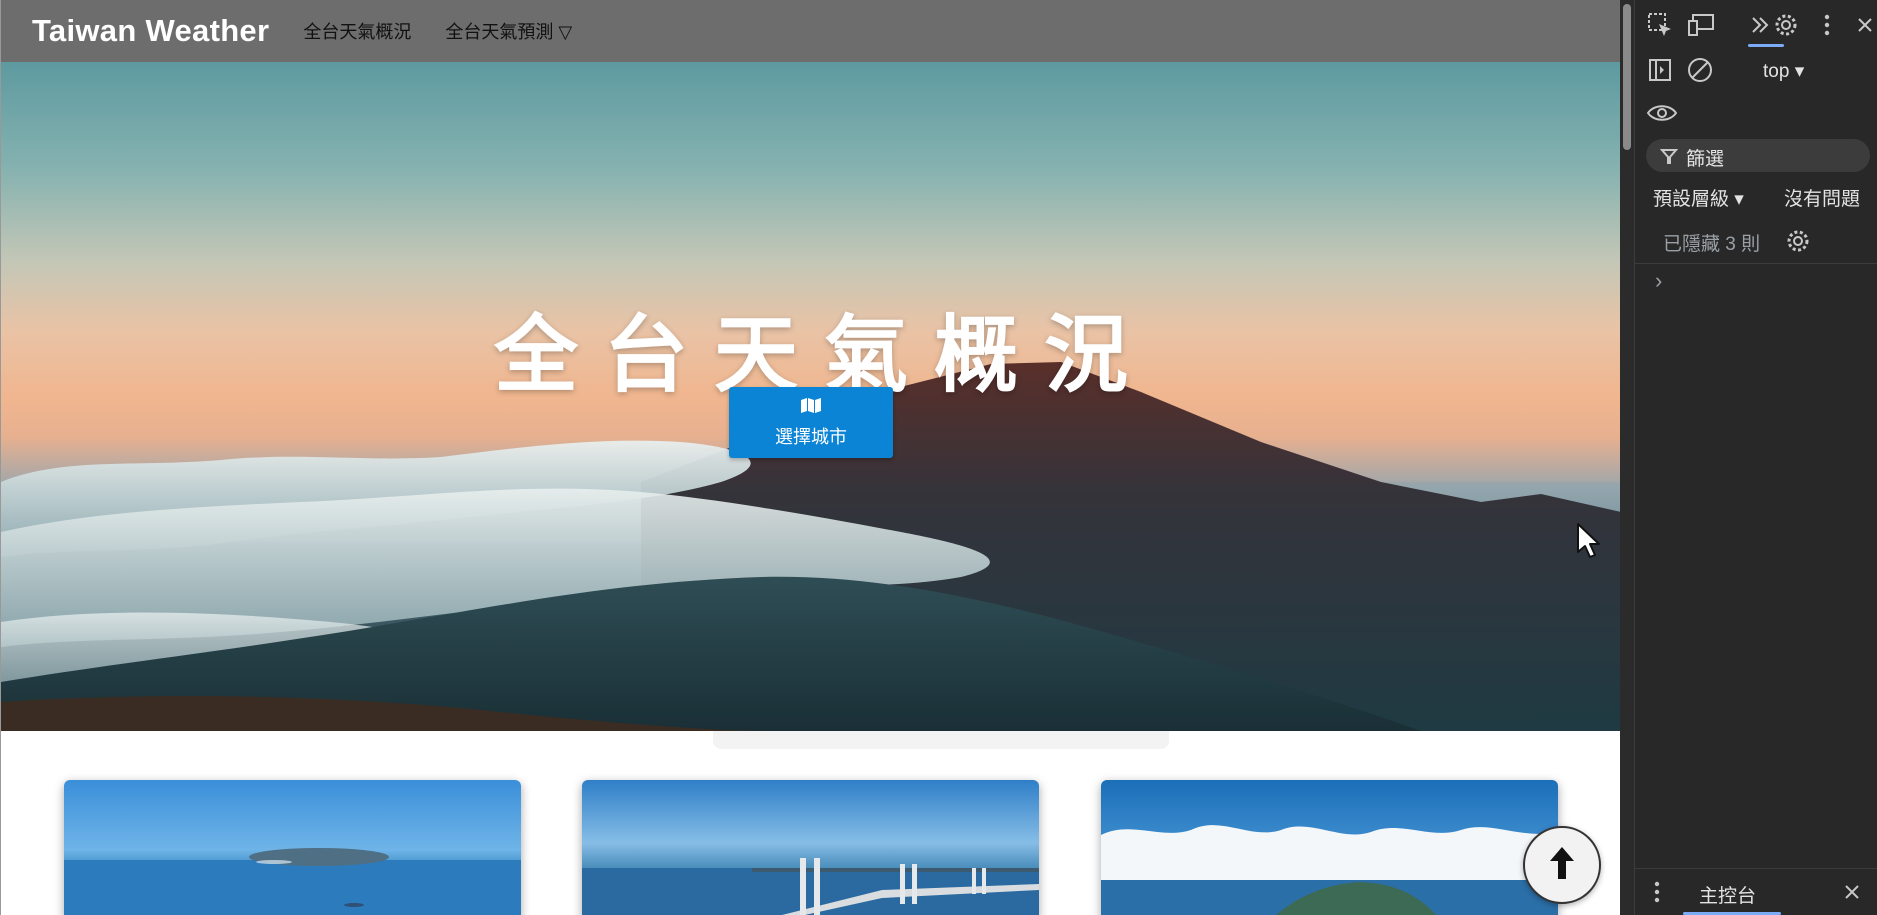  I want to click on drawer-menu-icon, so click(1657, 892).